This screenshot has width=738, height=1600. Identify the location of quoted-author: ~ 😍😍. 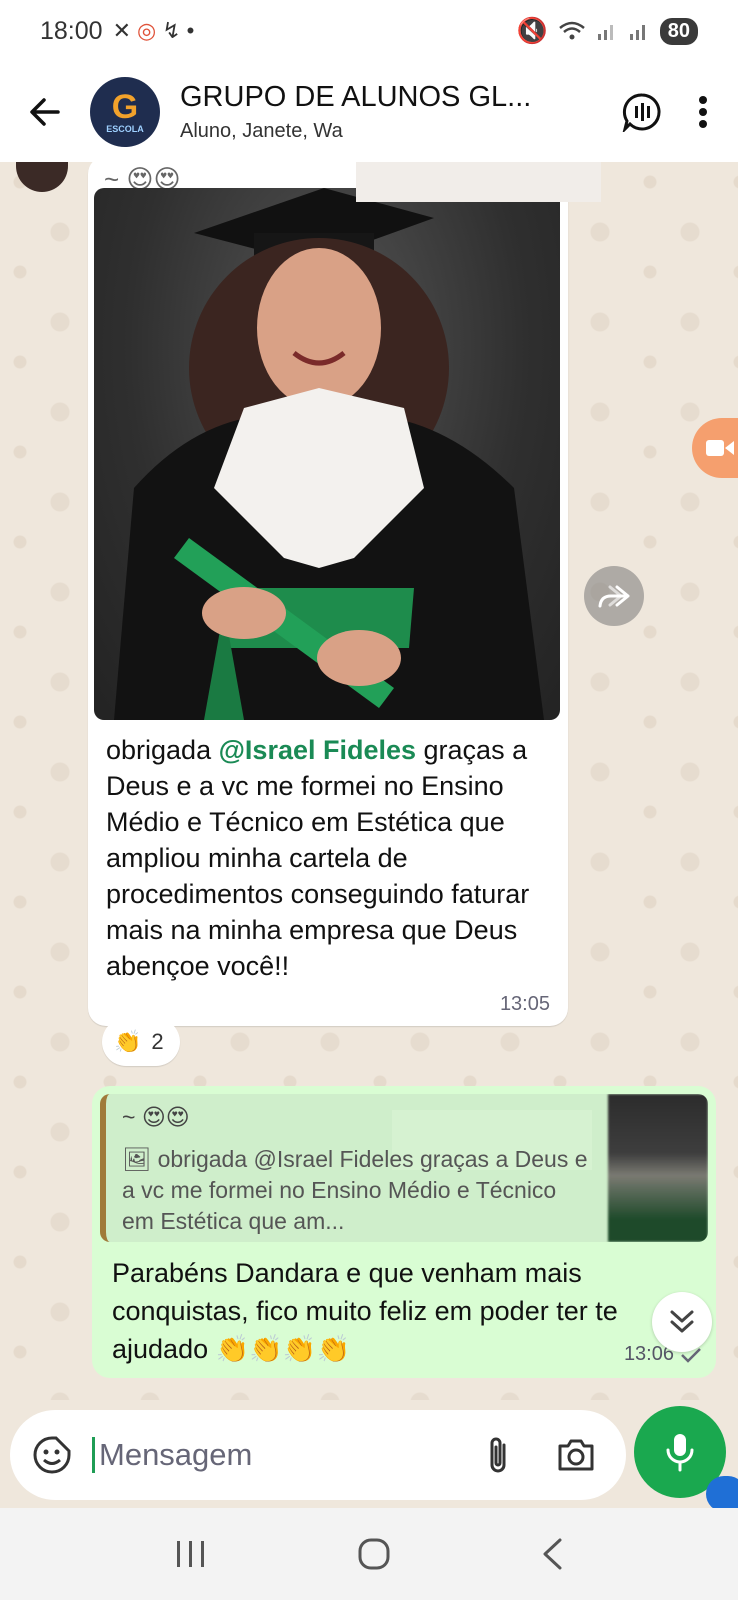
(156, 1117).